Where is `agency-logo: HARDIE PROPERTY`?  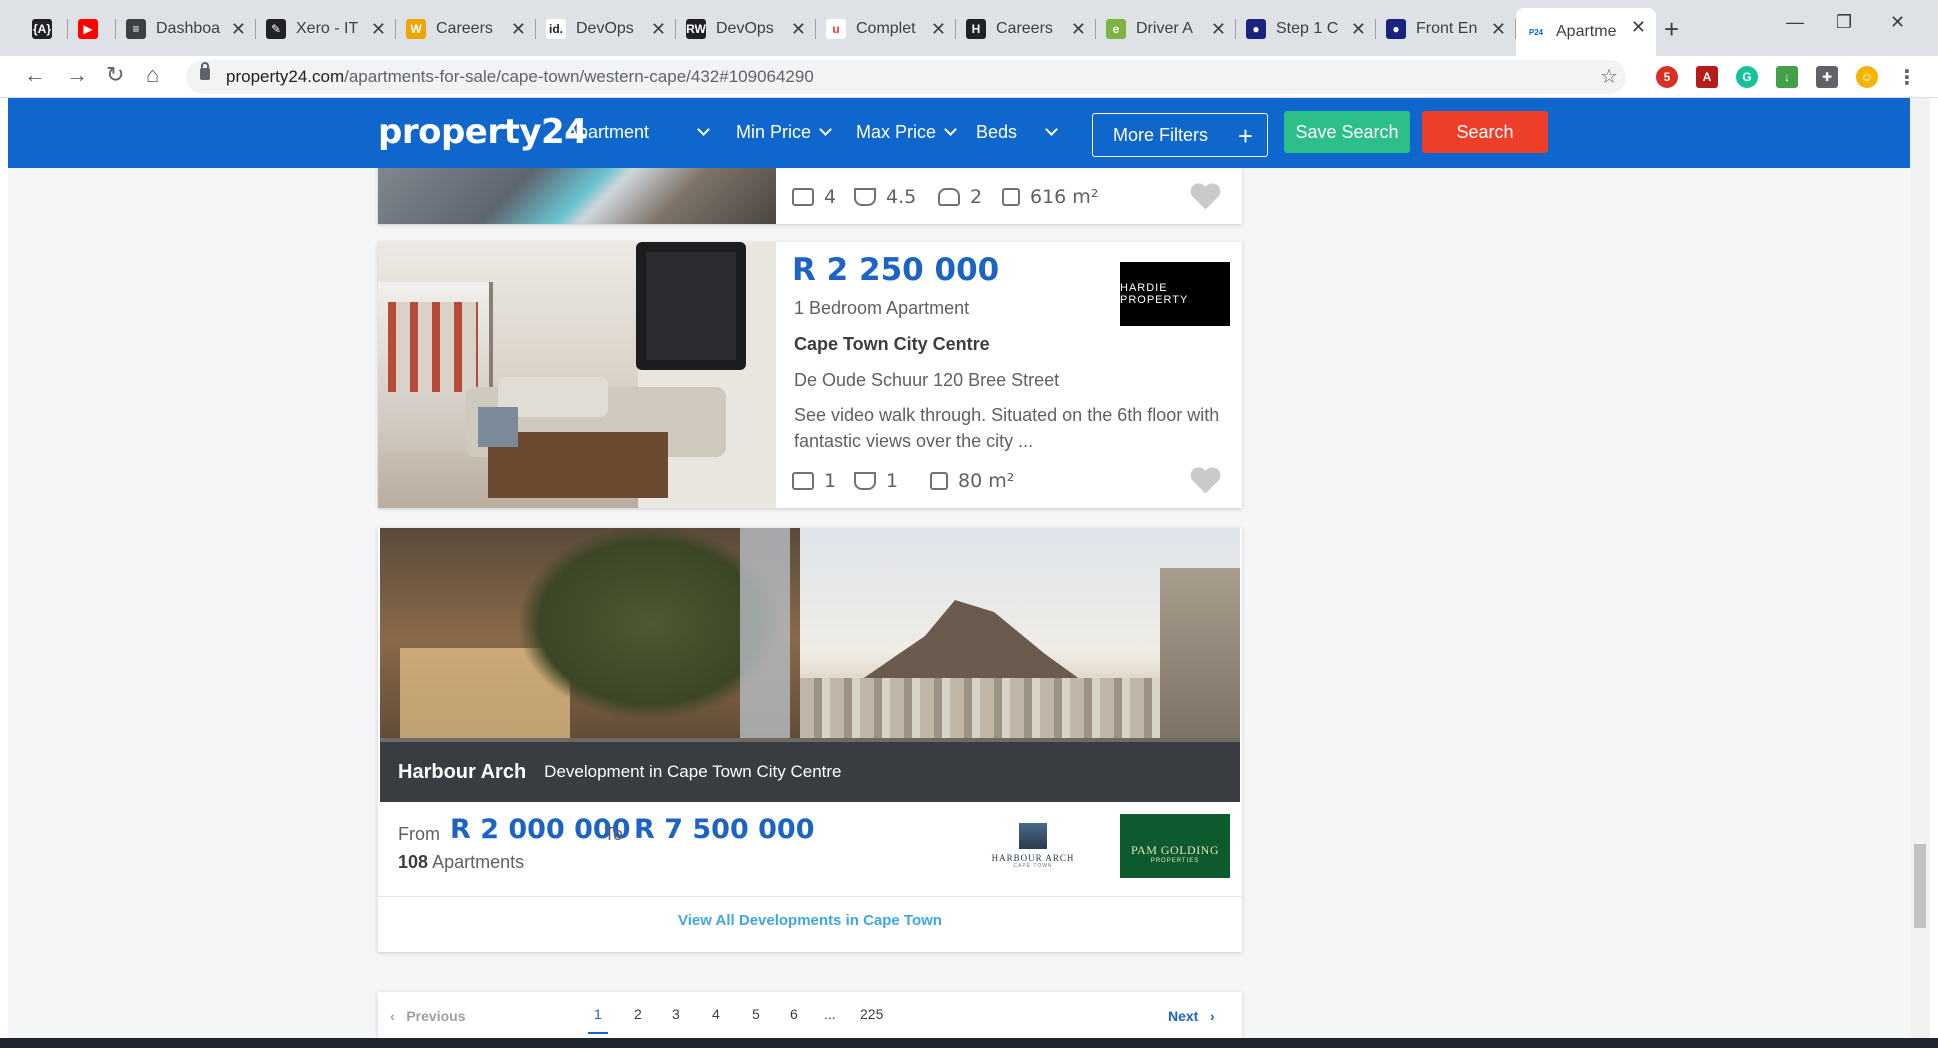 agency-logo: HARDIE PROPERTY is located at coordinates (1175, 294).